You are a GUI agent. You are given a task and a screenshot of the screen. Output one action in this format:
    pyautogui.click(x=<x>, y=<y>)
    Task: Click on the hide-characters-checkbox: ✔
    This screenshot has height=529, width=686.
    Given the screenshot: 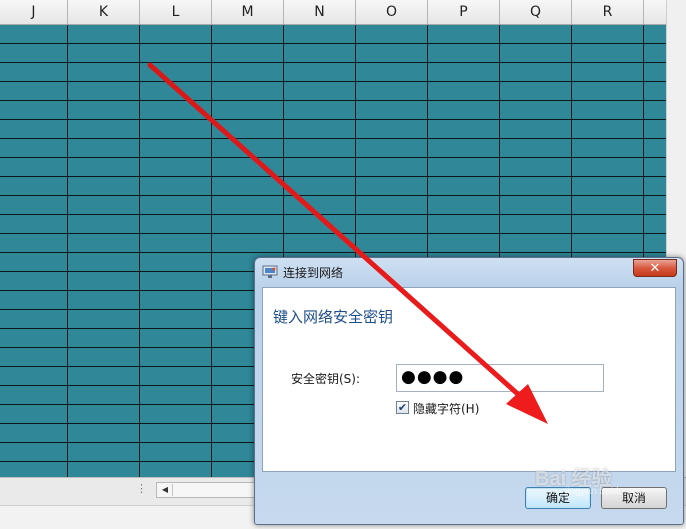 What is the action you would take?
    pyautogui.click(x=402, y=407)
    